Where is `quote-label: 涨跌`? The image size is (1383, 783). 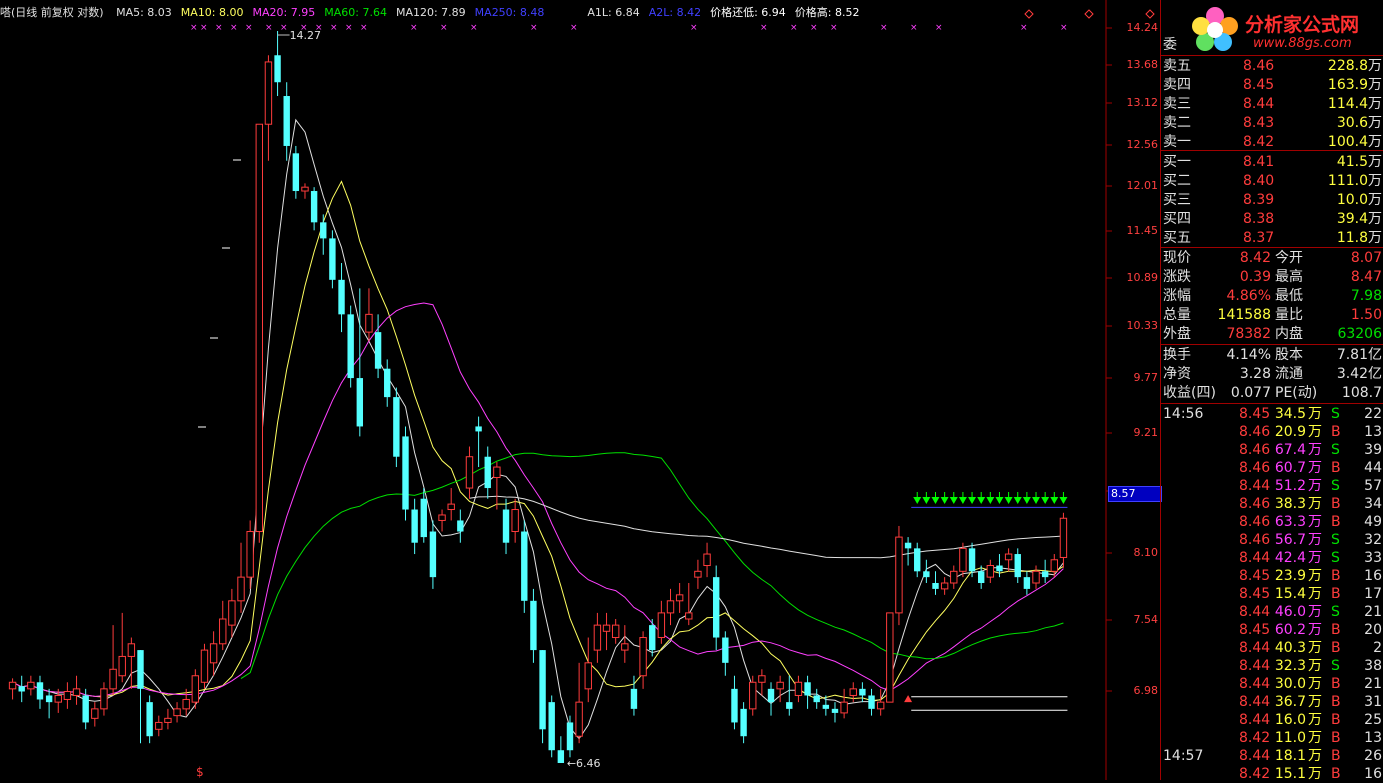
quote-label: 涨跌 is located at coordinates (1177, 277).